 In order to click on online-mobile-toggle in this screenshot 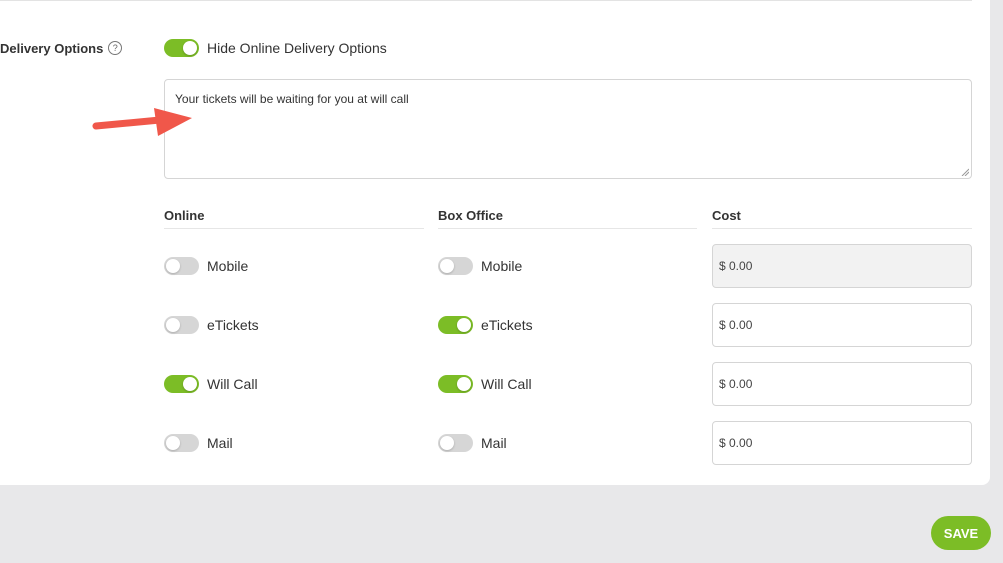, I will do `click(181, 266)`.